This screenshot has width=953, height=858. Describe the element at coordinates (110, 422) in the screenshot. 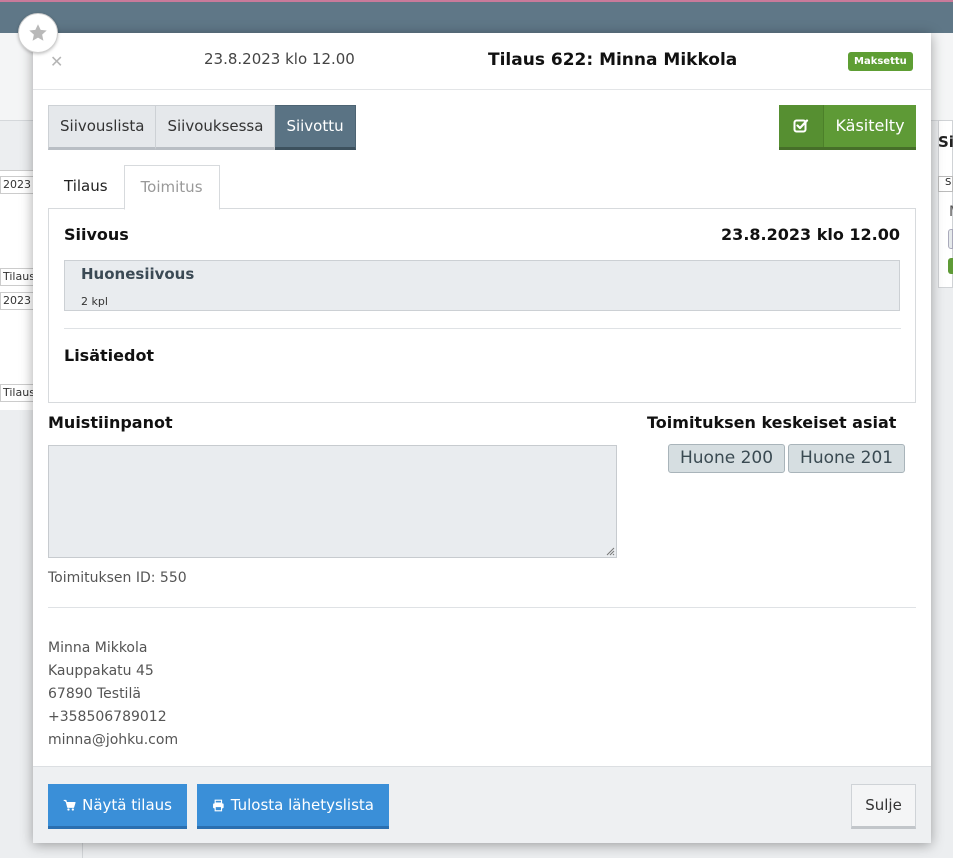

I see `notes-title: Muistiinpanot` at that location.